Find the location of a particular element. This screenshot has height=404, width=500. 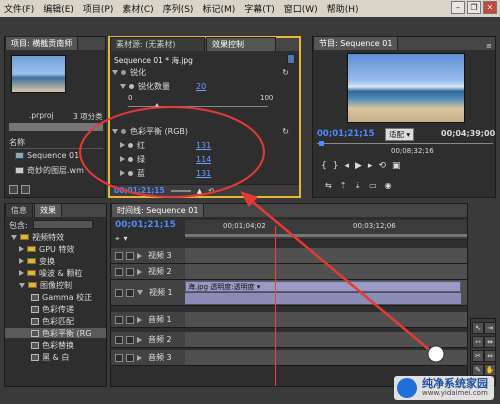

mountain-icon: ▲ is located at coordinates (199, 191).